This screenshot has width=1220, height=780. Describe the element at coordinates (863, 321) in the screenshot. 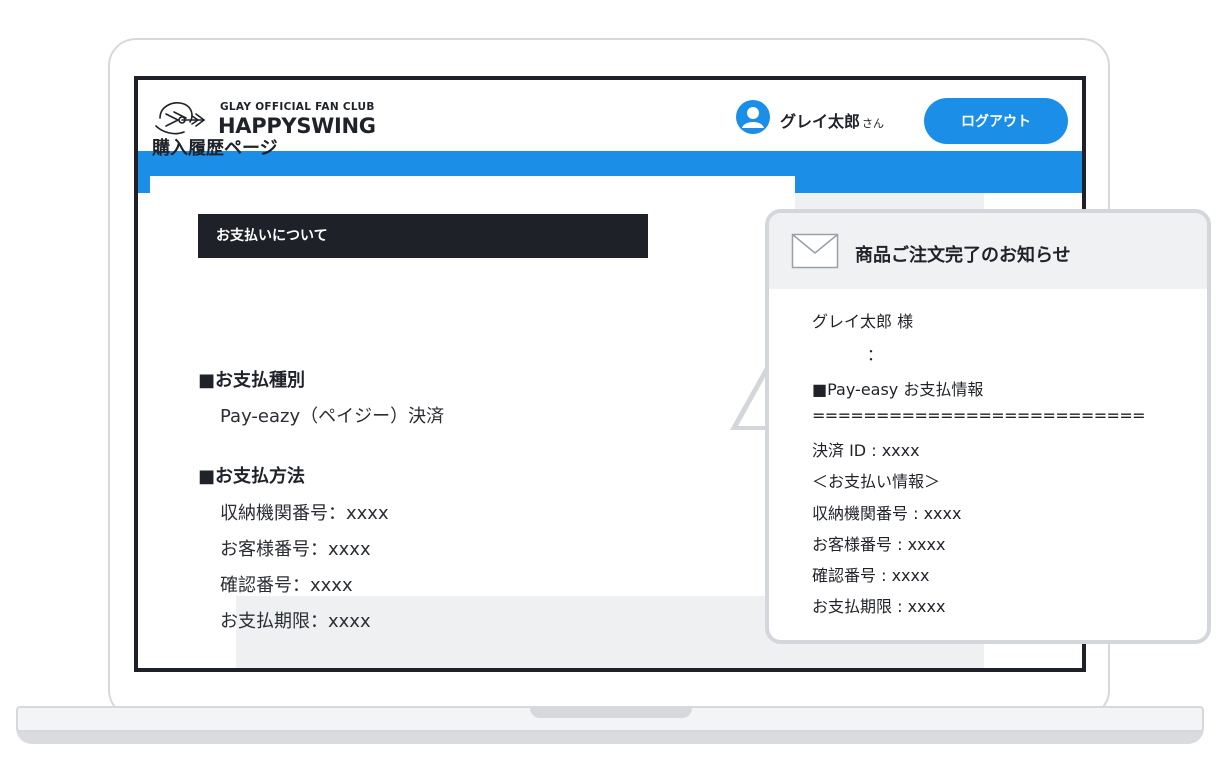

I see `email-line: グレイ太郎 様` at that location.